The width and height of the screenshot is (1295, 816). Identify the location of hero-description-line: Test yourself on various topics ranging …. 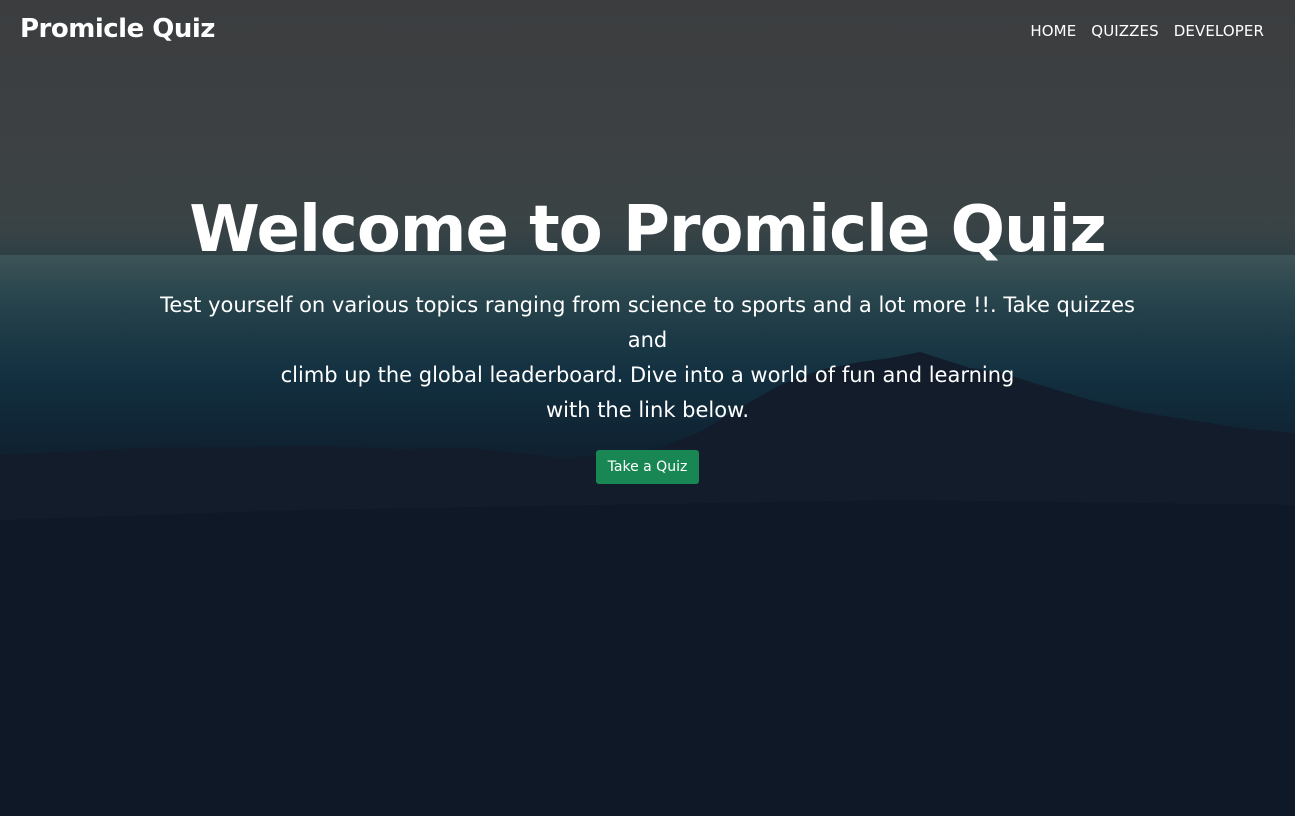
(647, 322).